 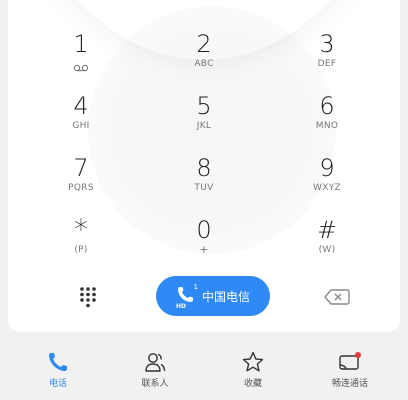 What do you see at coordinates (327, 168) in the screenshot?
I see `key-digit: 9` at bounding box center [327, 168].